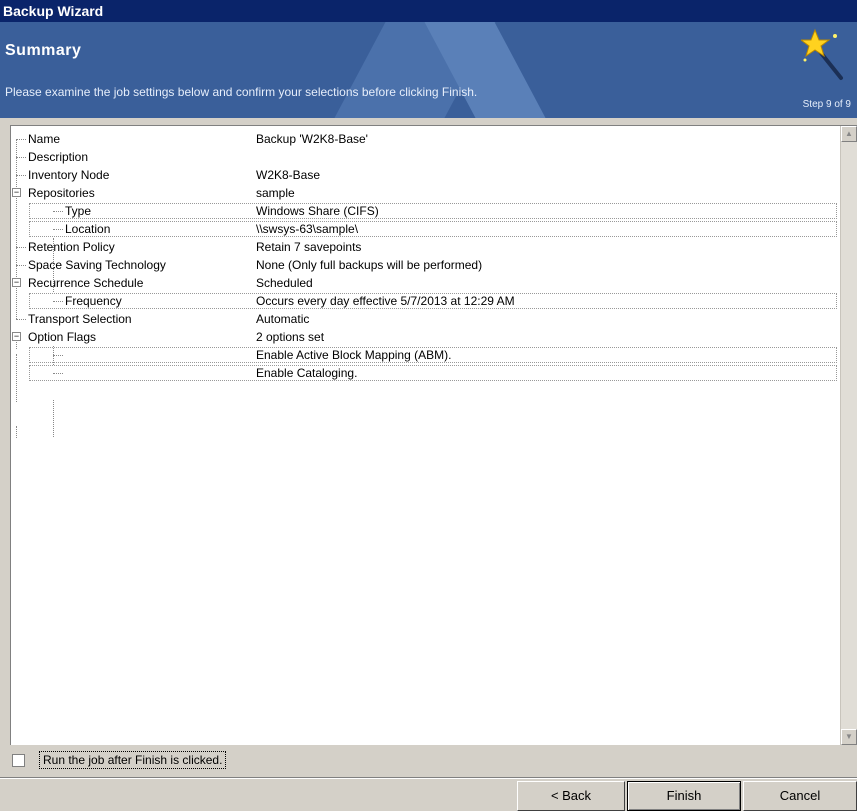 The height and width of the screenshot is (811, 857). Describe the element at coordinates (43, 50) in the screenshot. I see `page-title: Summary` at that location.